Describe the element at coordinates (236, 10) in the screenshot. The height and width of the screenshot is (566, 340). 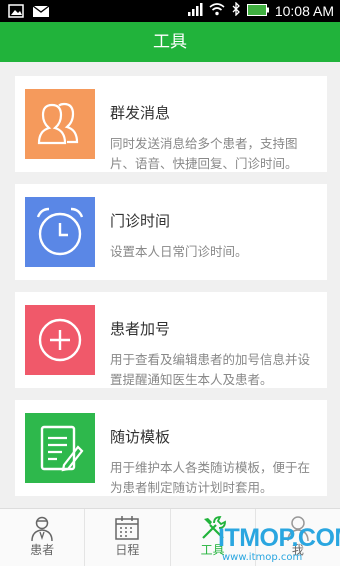
I see `bluetooth-icon` at that location.